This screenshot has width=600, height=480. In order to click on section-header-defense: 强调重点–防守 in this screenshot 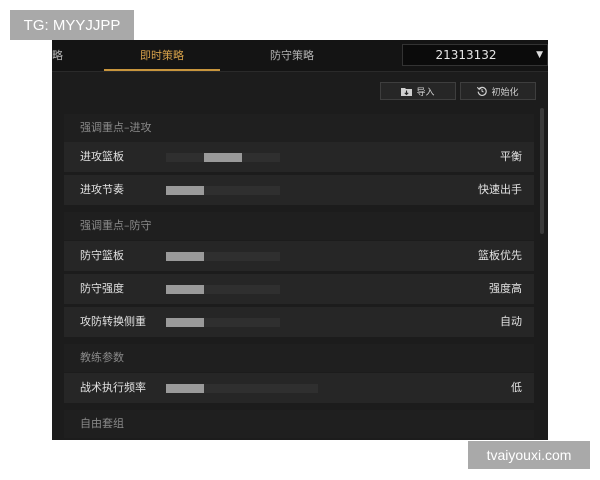, I will do `click(299, 226)`.